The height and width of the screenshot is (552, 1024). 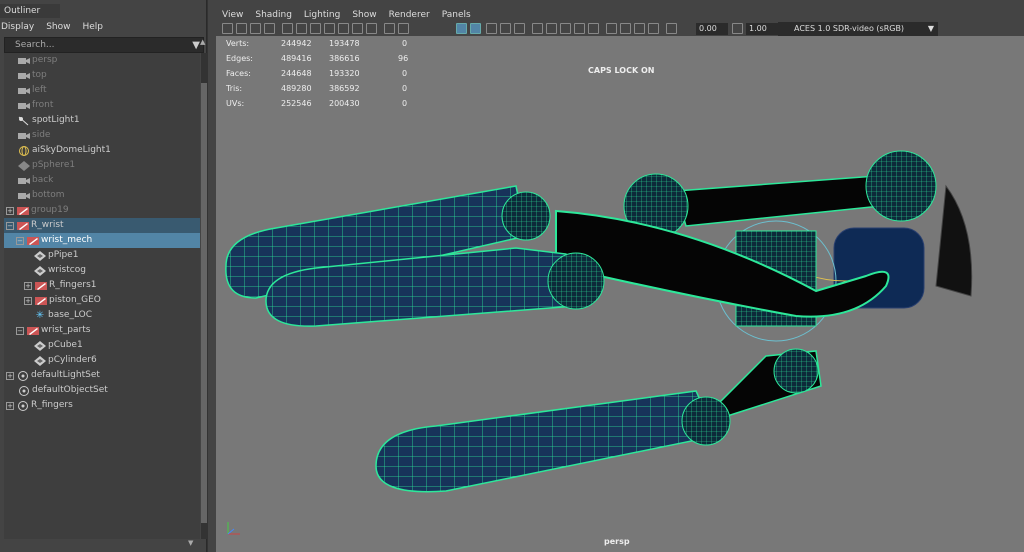 I want to click on list-item-label: defaultLightSet, so click(x=65, y=375).